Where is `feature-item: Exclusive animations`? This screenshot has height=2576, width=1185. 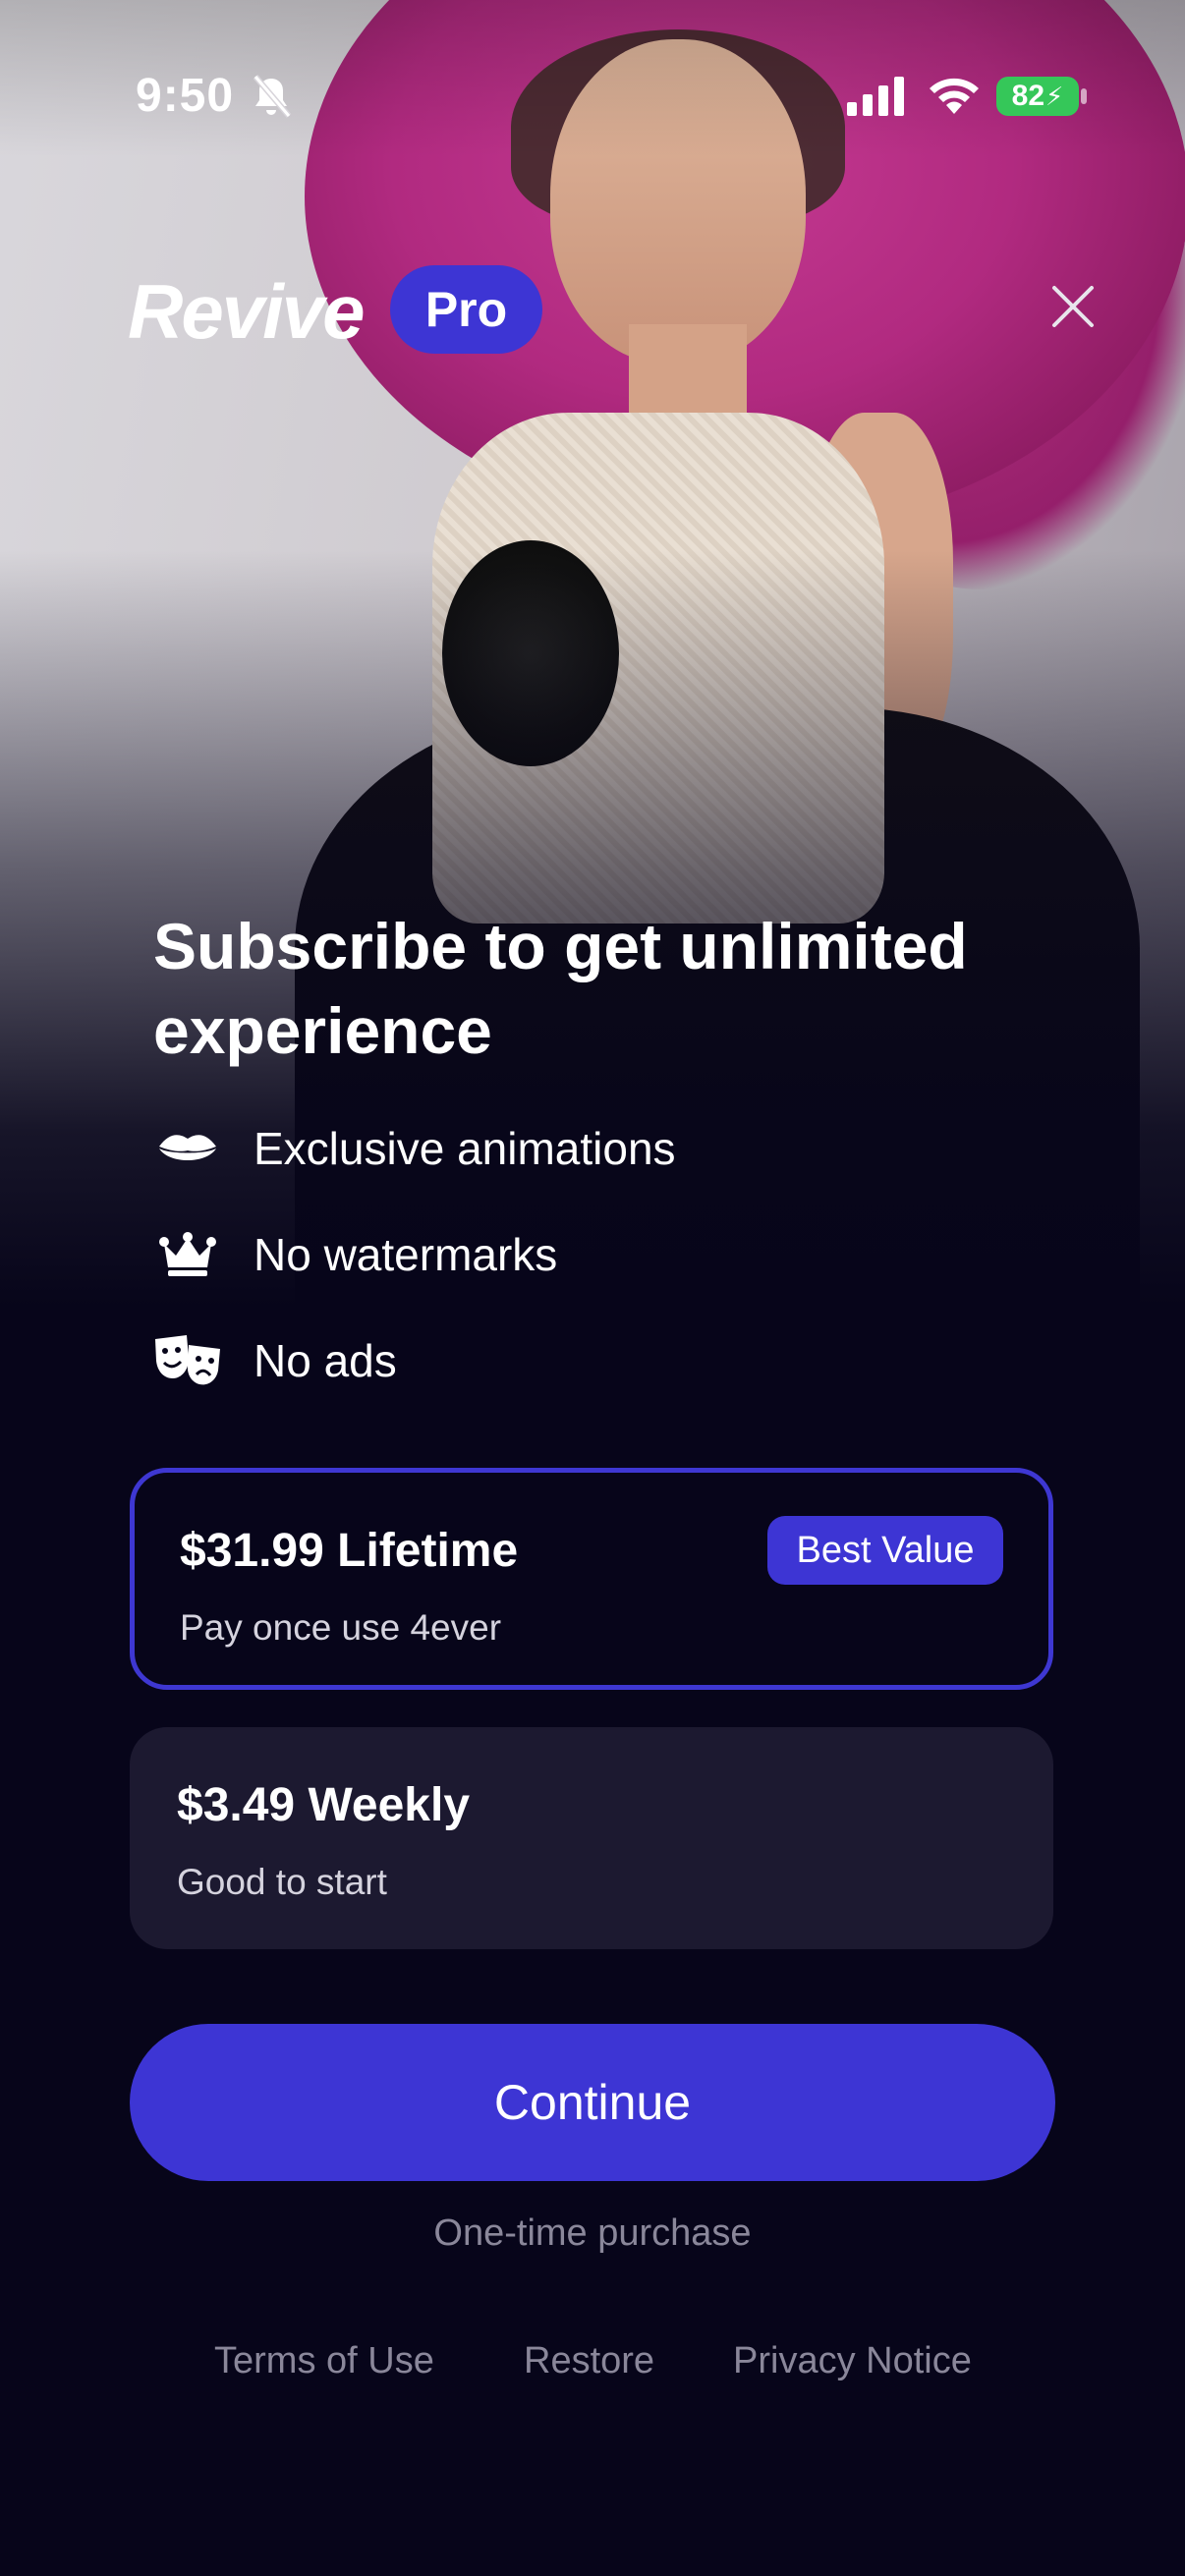 feature-item: Exclusive animations is located at coordinates (415, 1148).